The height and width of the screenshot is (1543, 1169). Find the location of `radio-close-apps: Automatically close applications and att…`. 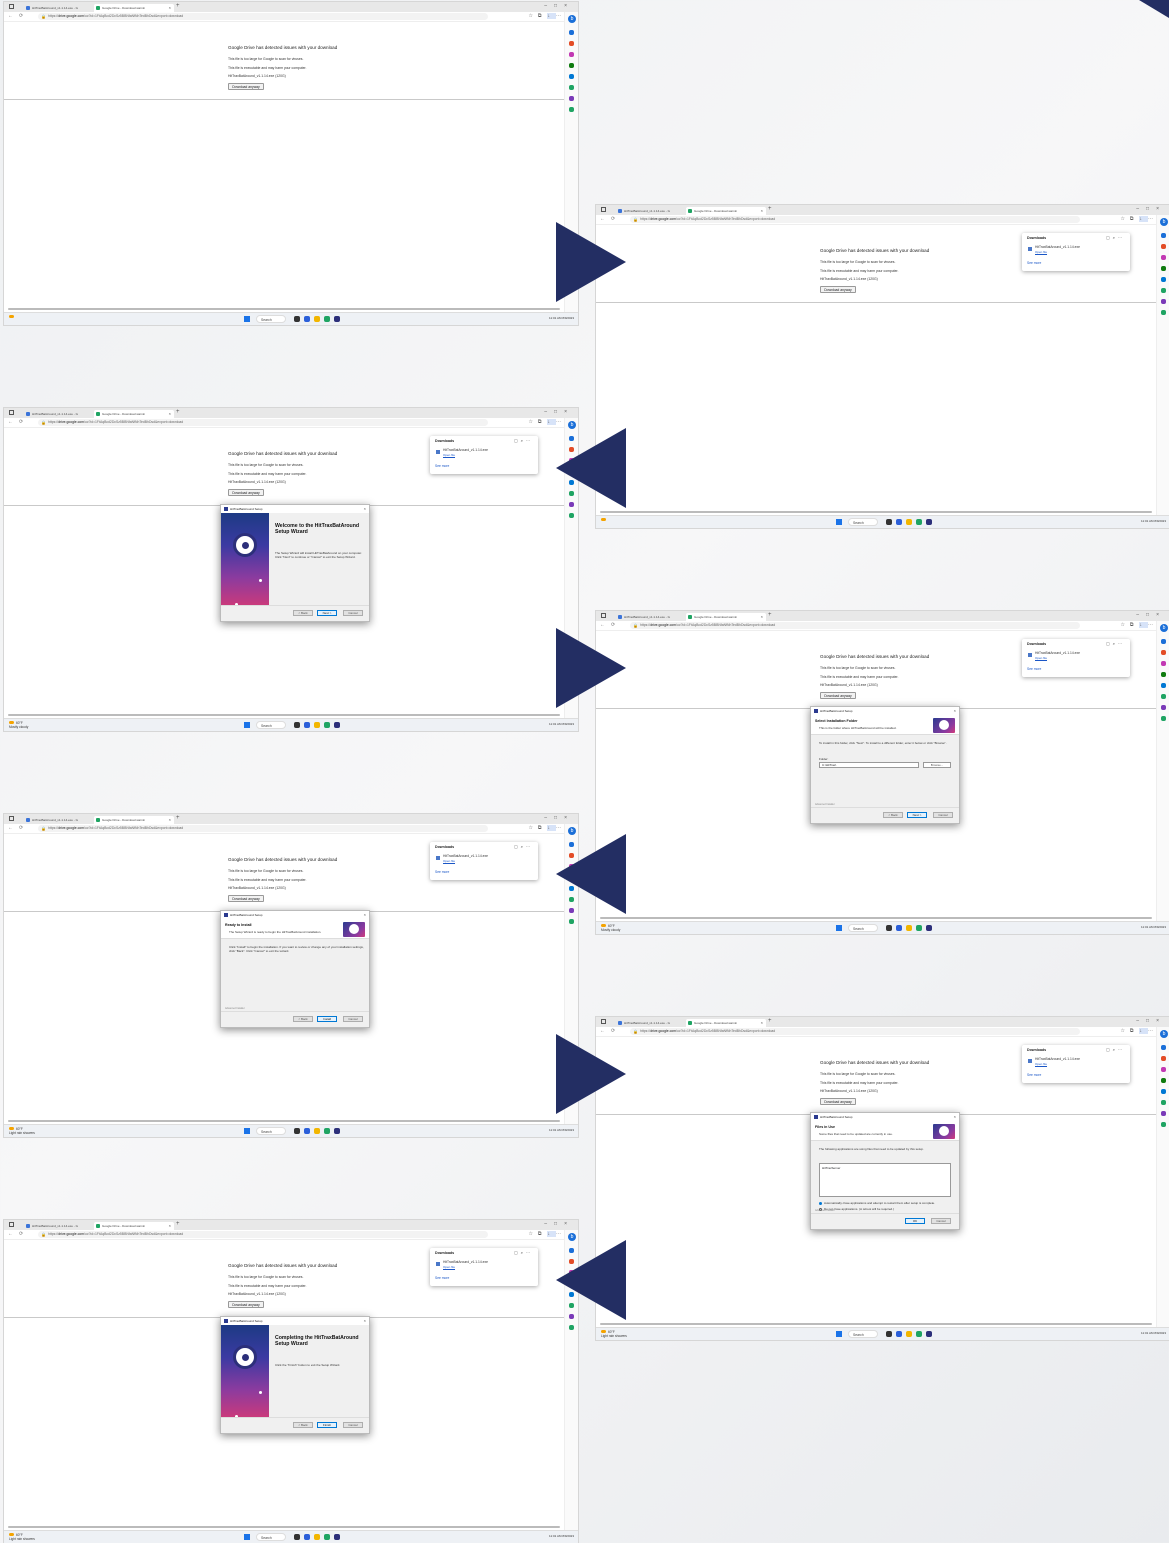

radio-close-apps: Automatically close applications and att… is located at coordinates (877, 1203).